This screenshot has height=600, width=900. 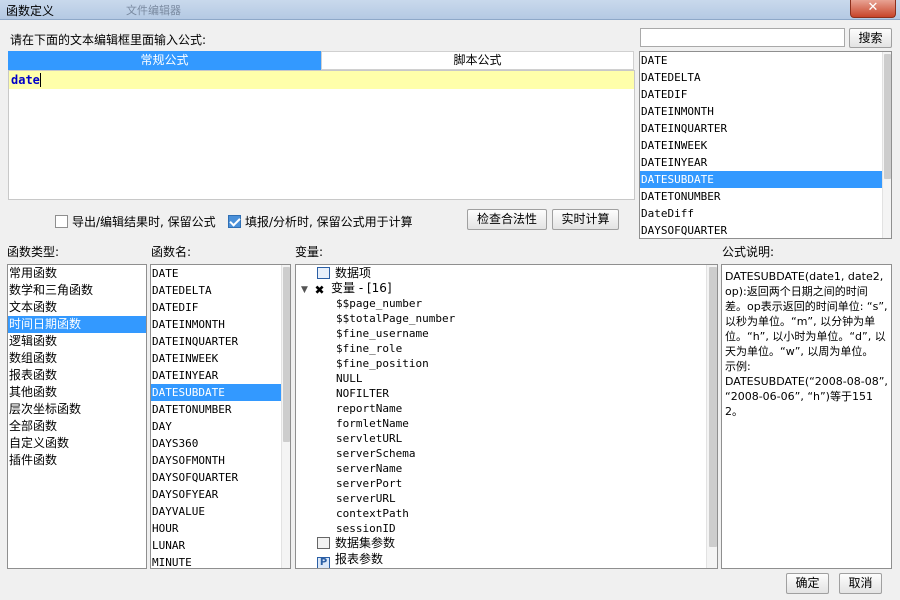 What do you see at coordinates (501, 408) in the screenshot?
I see `variable-item: reportName` at bounding box center [501, 408].